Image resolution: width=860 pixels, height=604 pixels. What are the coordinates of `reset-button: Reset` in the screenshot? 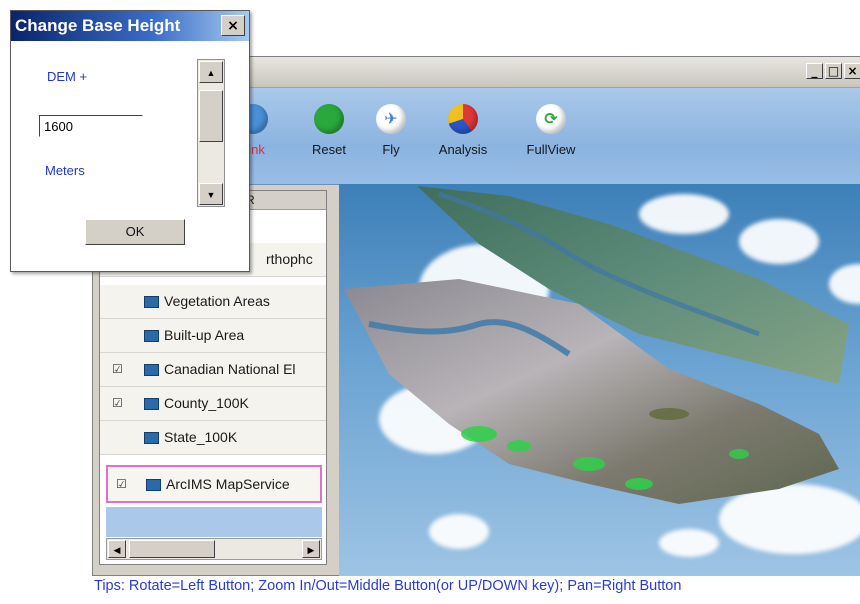 It's located at (329, 130).